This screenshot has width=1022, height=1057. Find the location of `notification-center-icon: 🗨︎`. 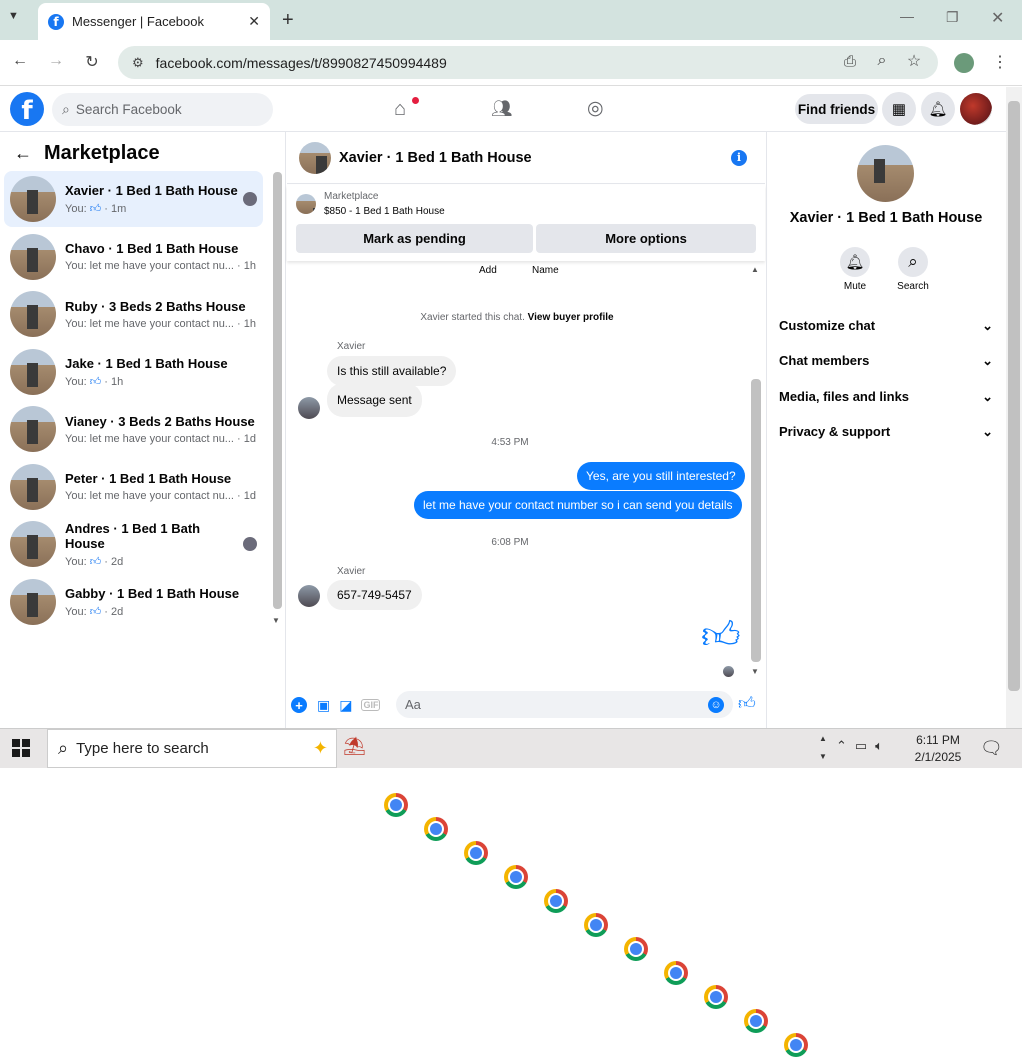

notification-center-icon: 🗨︎ is located at coordinates (991, 748).